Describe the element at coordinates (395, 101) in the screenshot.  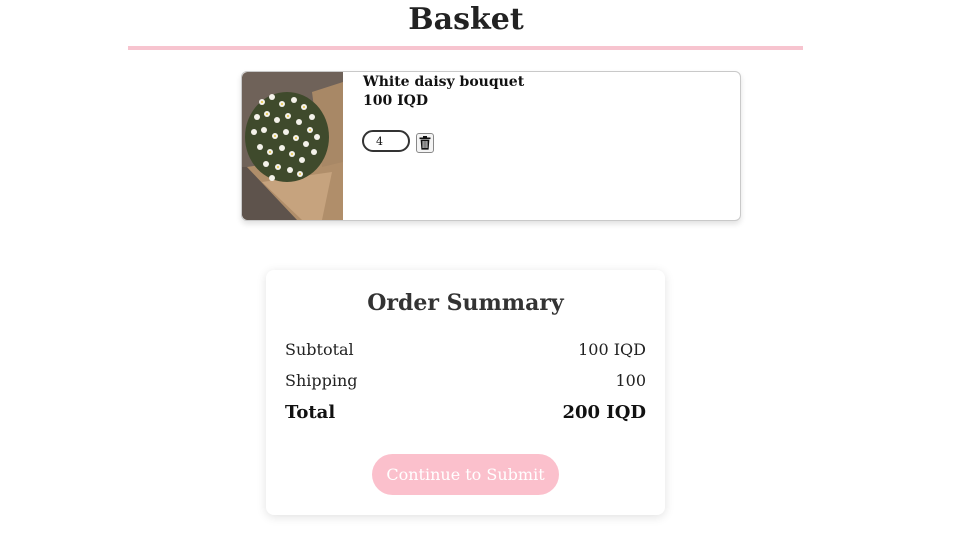
I see `item-price: 100 IQD` at that location.